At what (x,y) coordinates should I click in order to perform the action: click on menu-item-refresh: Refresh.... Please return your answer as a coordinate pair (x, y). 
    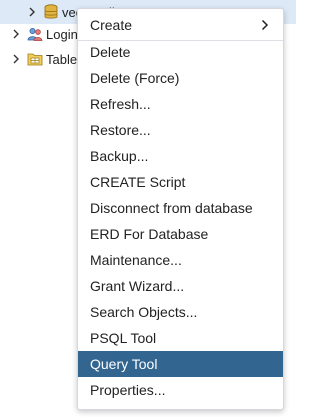
    Looking at the image, I should click on (180, 104).